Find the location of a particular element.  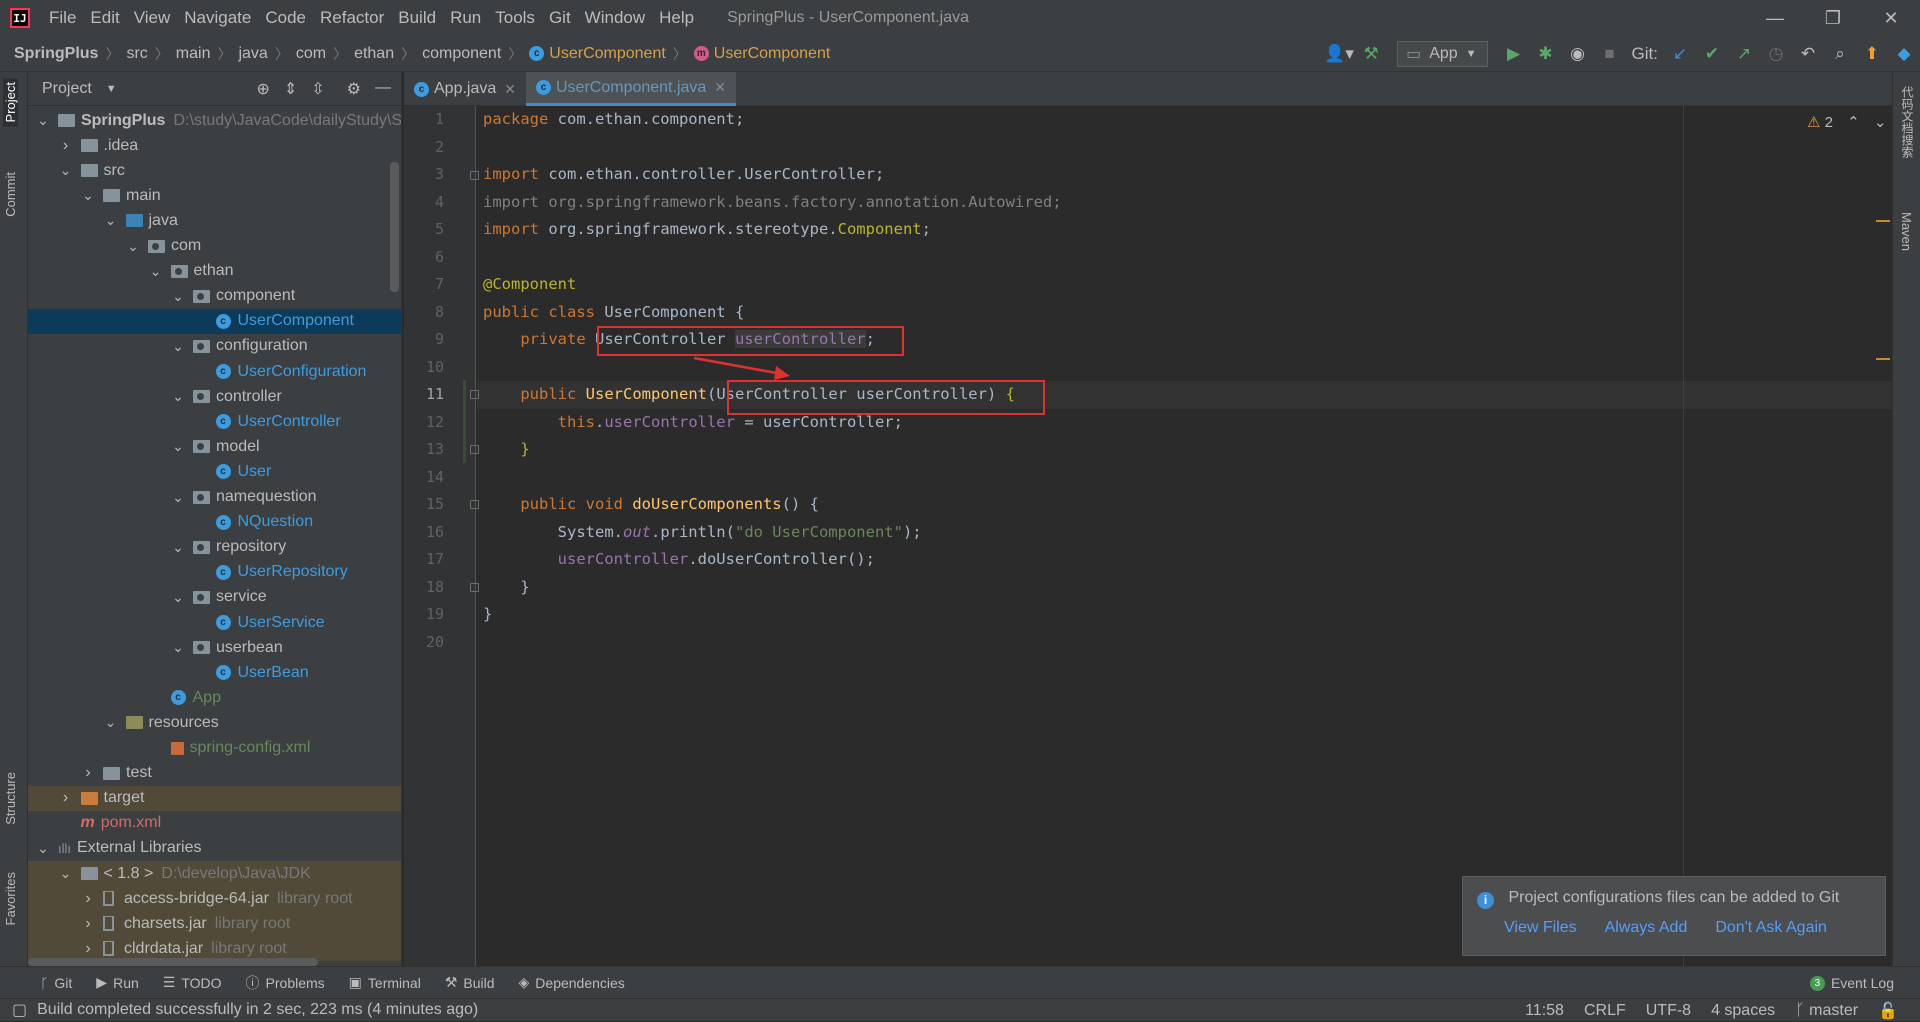

tree-item: c UserConfiguration is located at coordinates (214, 371).